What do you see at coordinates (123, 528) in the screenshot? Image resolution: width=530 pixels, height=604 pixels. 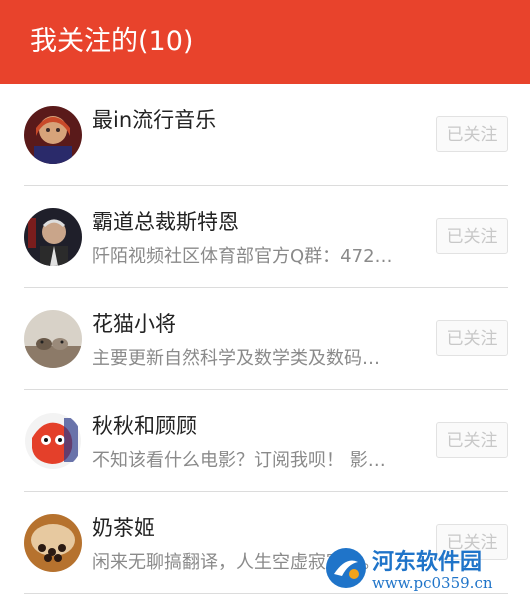 I see `item-title: 奶茶姬` at bounding box center [123, 528].